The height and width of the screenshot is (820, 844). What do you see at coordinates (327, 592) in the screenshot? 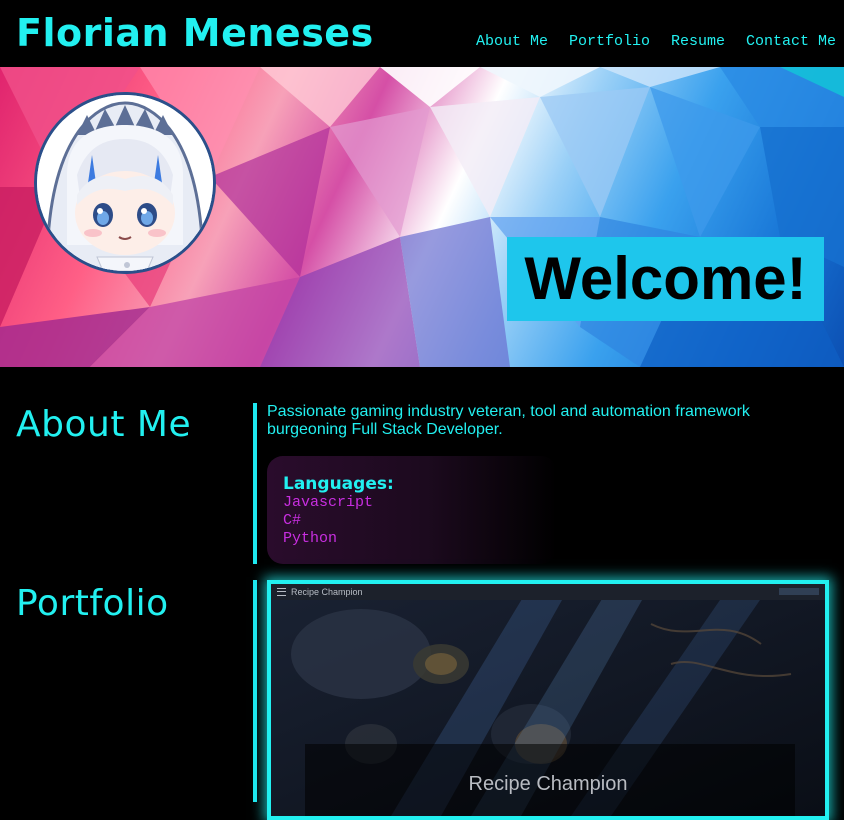
I see `project-app-bar-title: Recipe Champion` at bounding box center [327, 592].